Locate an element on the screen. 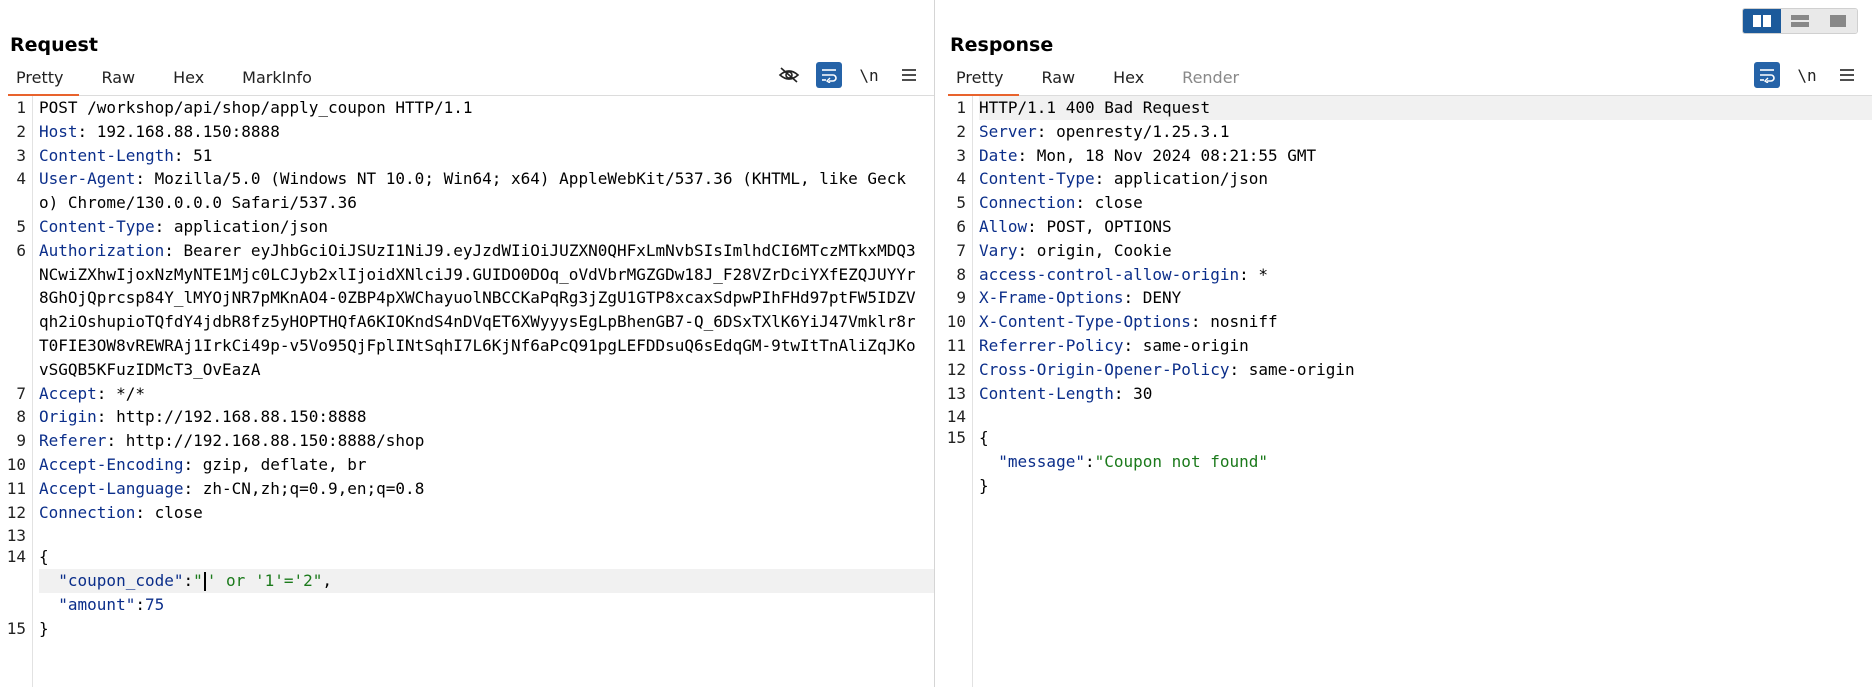  response-tab-render: Render is located at coordinates (1214, 79).